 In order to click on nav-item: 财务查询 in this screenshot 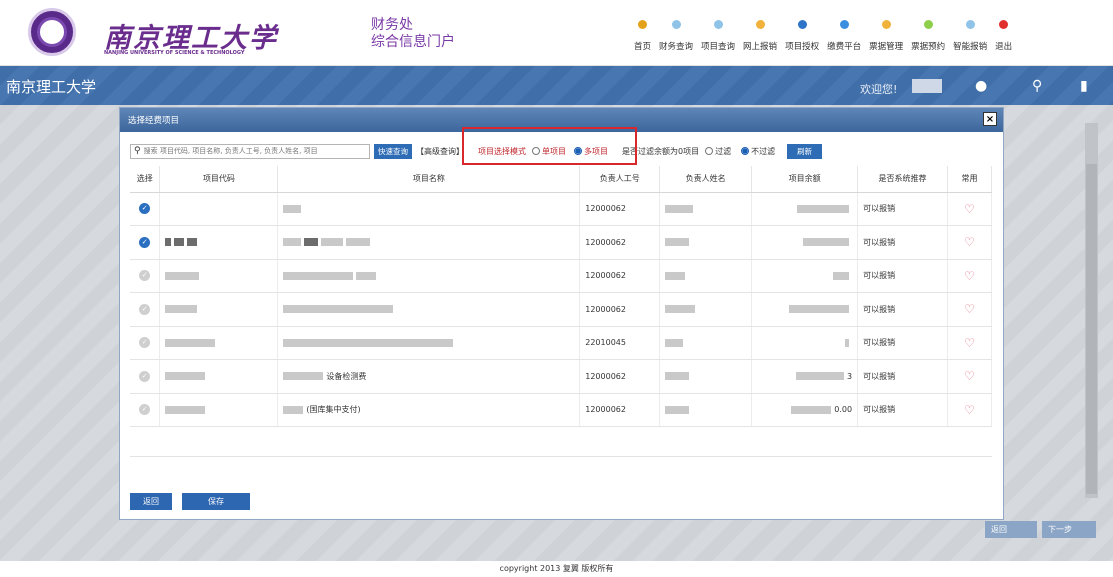, I will do `click(676, 36)`.